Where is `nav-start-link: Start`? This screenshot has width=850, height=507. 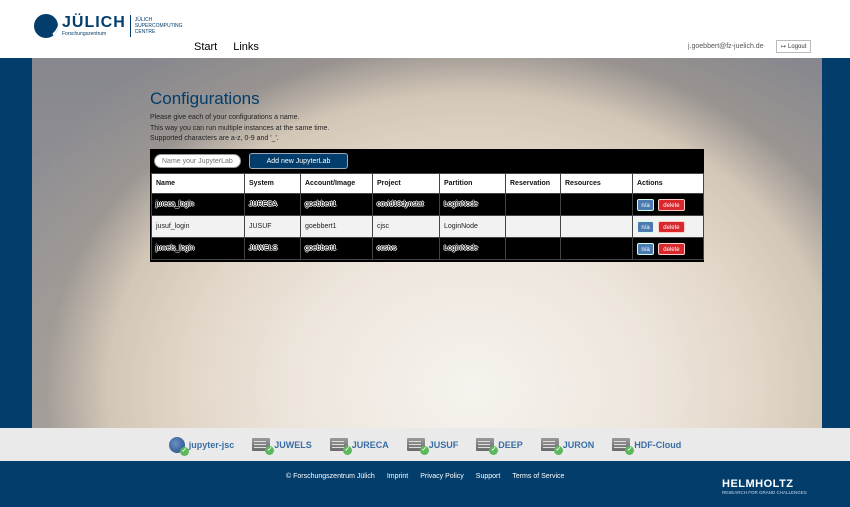 nav-start-link: Start is located at coordinates (205, 47).